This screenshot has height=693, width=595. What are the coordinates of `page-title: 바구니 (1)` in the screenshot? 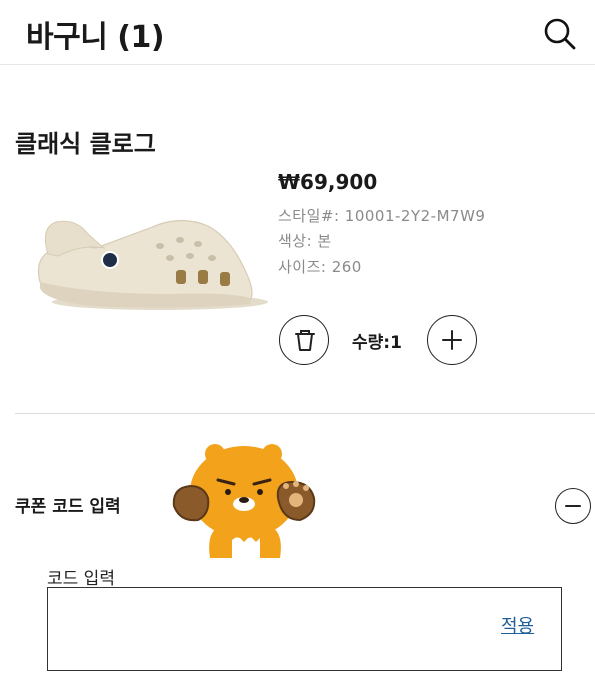 It's located at (95, 37).